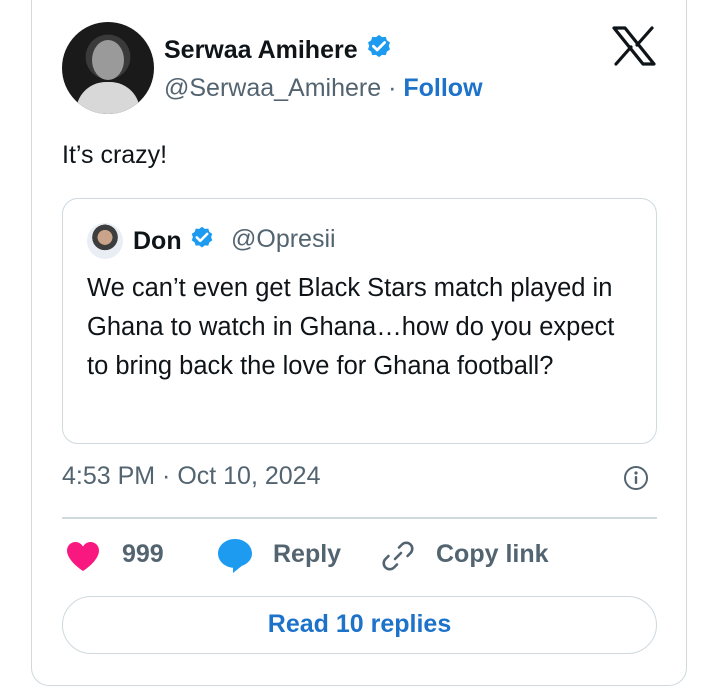  Describe the element at coordinates (442, 88) in the screenshot. I see `follow-button: Follow` at that location.